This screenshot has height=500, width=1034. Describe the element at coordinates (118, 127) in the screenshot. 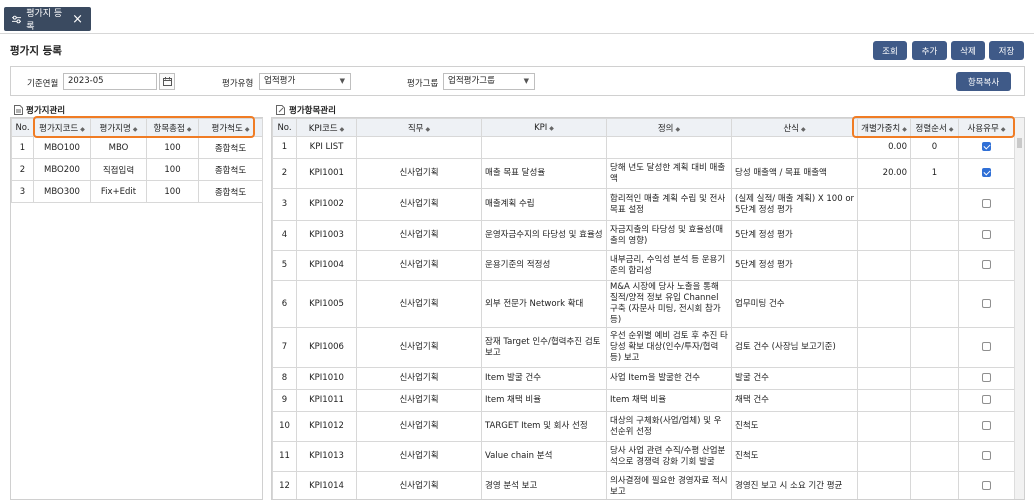

I see `col-header-name: 평가지명 ◆` at that location.